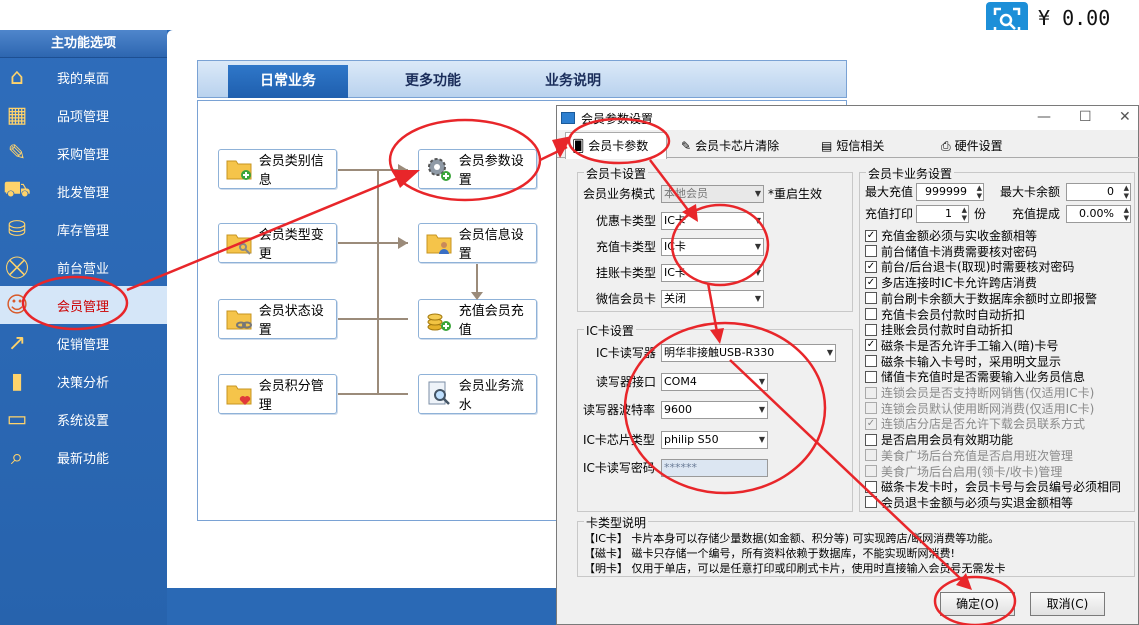 The width and height of the screenshot is (1139, 625). I want to click on printer-icon: ⎙, so click(946, 146).